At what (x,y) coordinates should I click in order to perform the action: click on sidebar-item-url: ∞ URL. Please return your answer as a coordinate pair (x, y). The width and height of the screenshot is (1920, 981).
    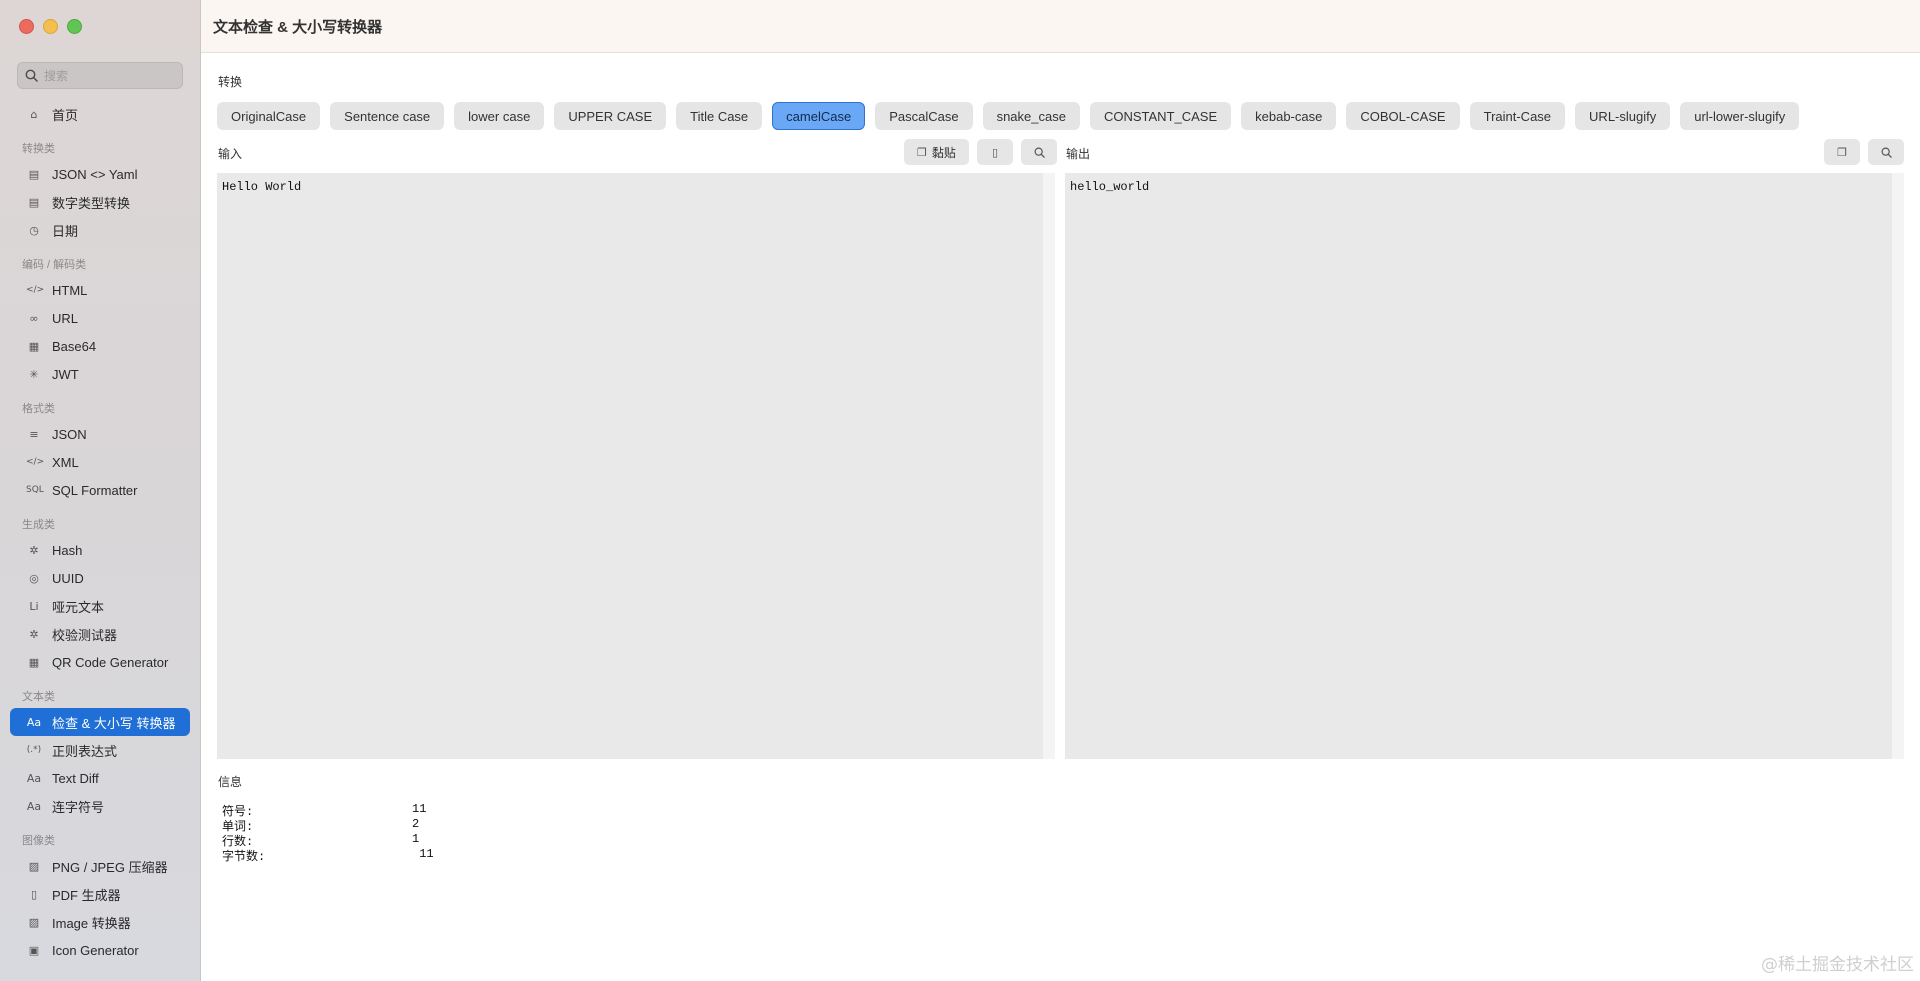
    Looking at the image, I should click on (100, 318).